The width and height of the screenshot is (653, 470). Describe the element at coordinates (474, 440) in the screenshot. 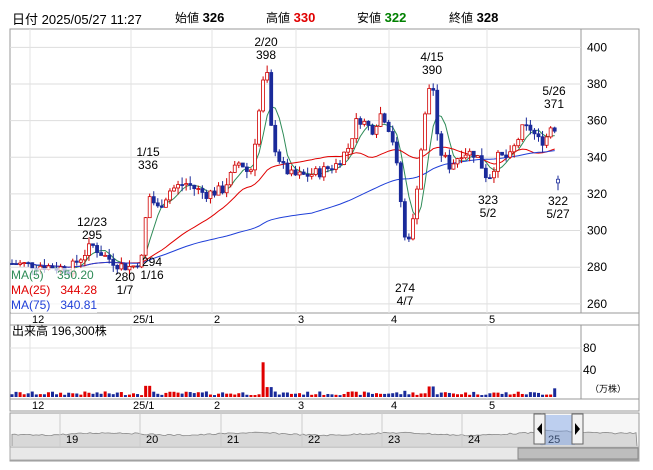

I see `navigator-tick-label: 24` at that location.